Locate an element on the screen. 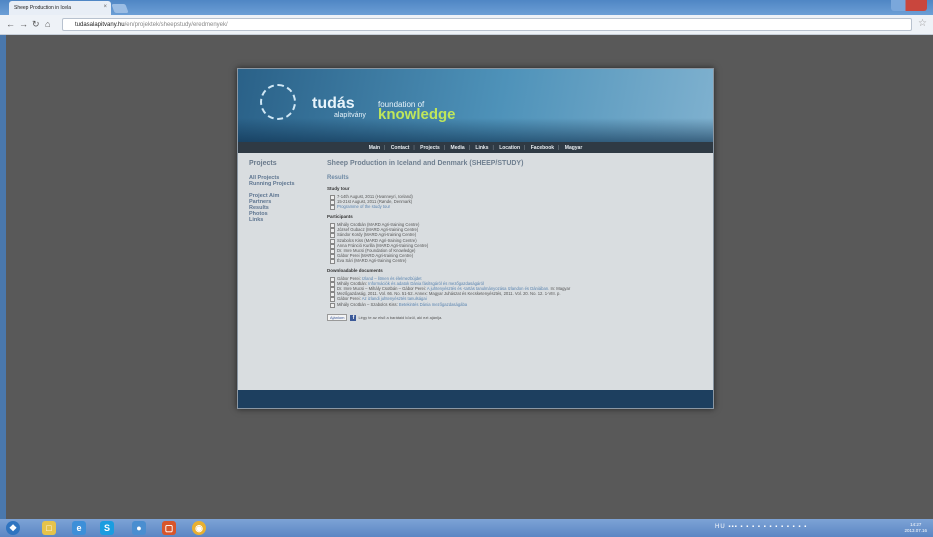  list-item: Éva Sári (MARD Agri-training Centre) is located at coordinates (517, 261).